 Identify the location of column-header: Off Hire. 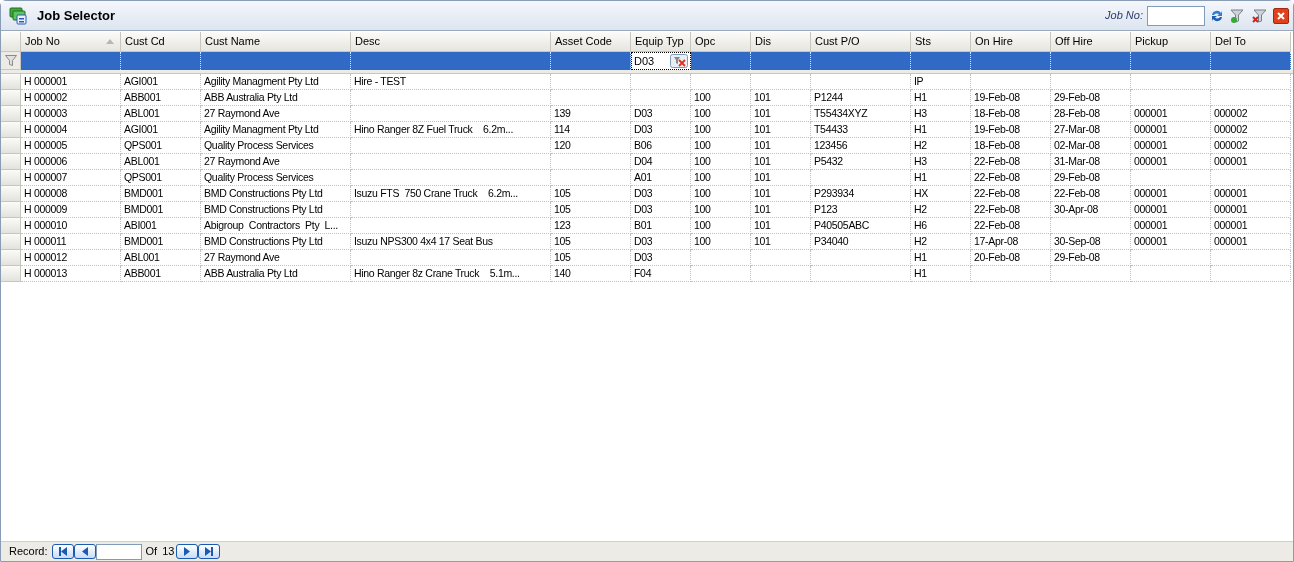
(1091, 42).